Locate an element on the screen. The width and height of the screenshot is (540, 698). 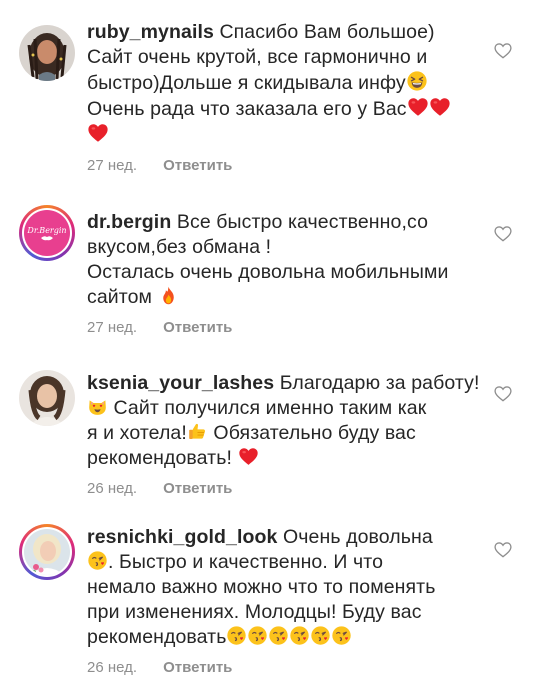
comment-line: Благодарю за работу! is located at coordinates (379, 383).